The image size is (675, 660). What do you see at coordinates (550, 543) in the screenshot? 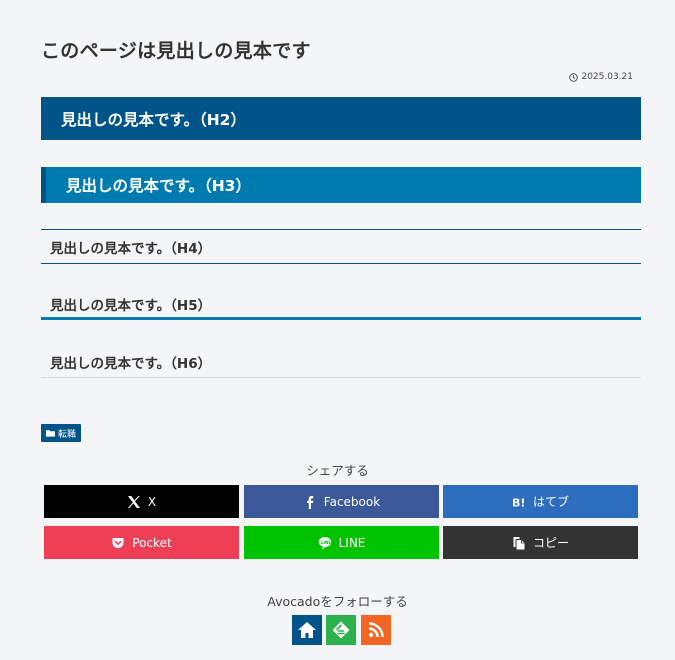
I see `share-copy-label: コピー` at bounding box center [550, 543].